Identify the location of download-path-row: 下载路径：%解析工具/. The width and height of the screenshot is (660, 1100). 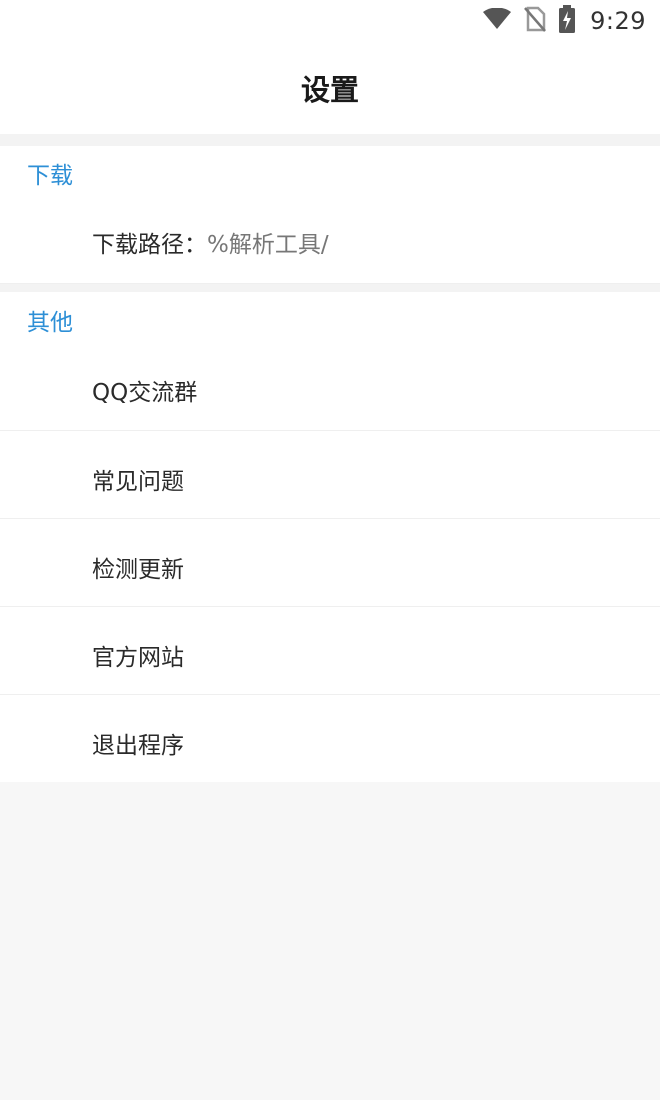
(330, 239).